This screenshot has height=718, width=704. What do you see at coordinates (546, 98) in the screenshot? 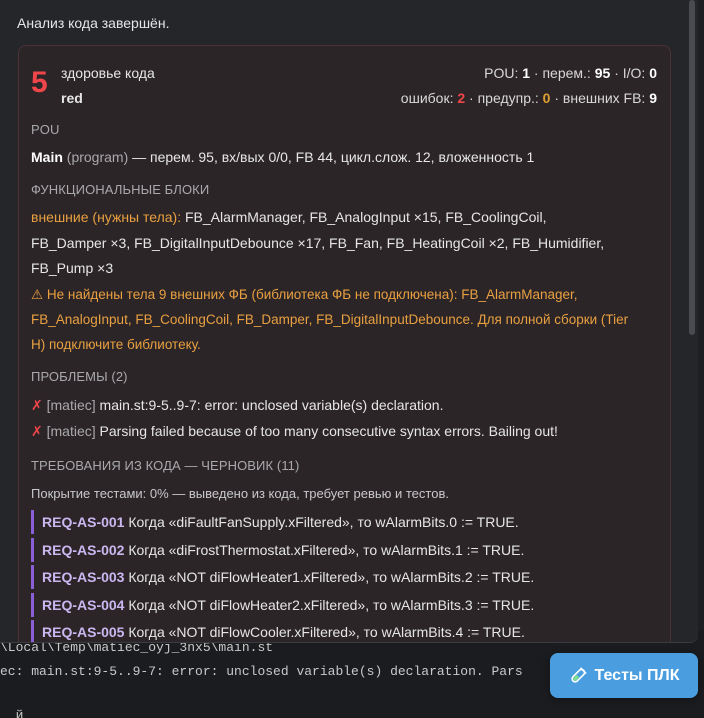
I see `warnings-count: 0` at bounding box center [546, 98].